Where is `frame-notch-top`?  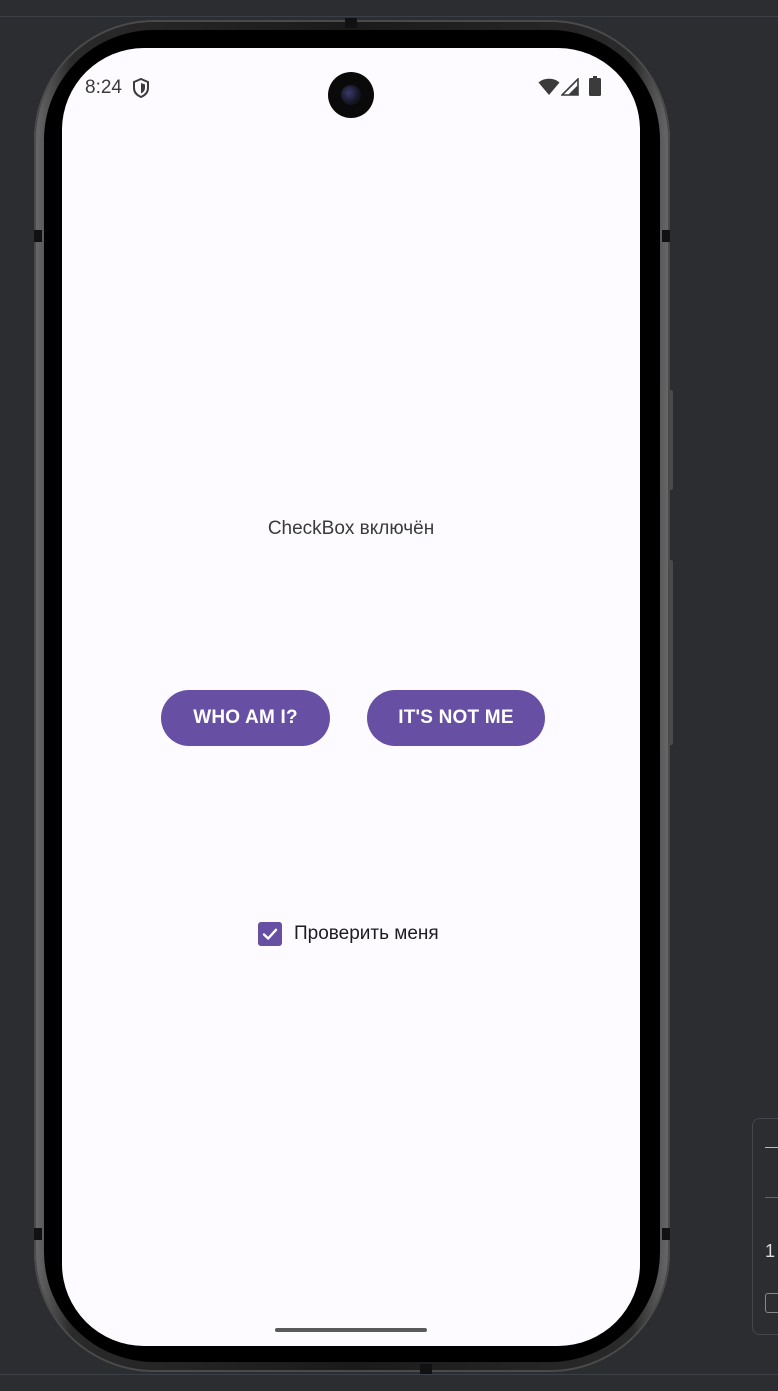 frame-notch-top is located at coordinates (351, 23).